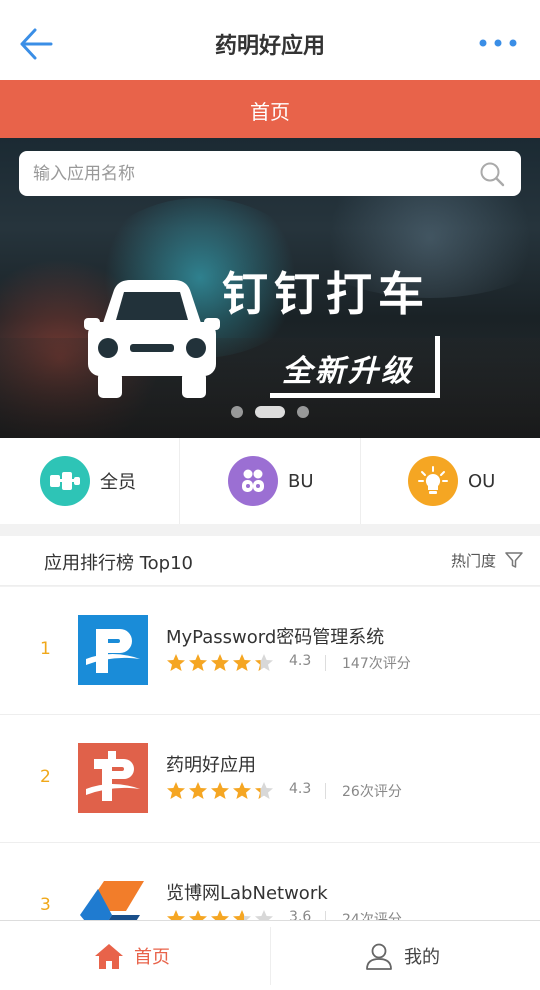 The height and width of the screenshot is (990, 540). What do you see at coordinates (270, 651) in the screenshot?
I see `list-item: 1 MyPassword密码管理系统 4.3 147次评分` at bounding box center [270, 651].